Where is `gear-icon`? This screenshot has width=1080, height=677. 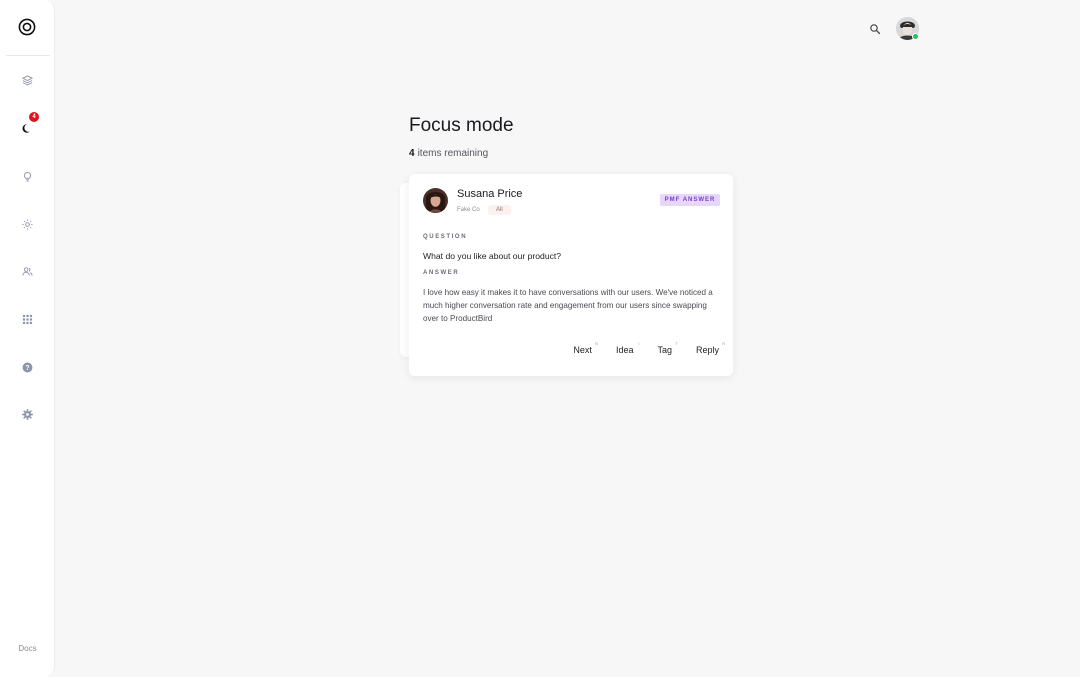 gear-icon is located at coordinates (27, 414).